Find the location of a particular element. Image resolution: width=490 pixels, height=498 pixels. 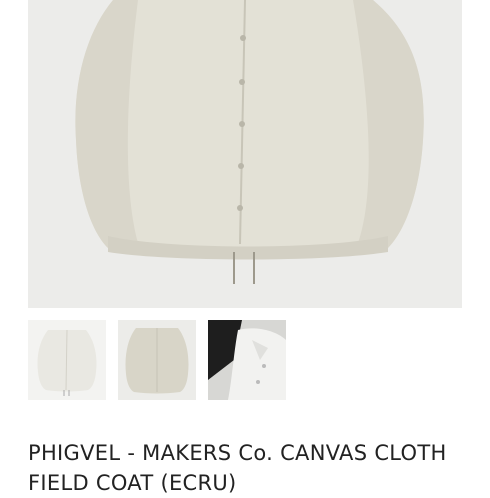

thumbnail-front is located at coordinates (67, 360).